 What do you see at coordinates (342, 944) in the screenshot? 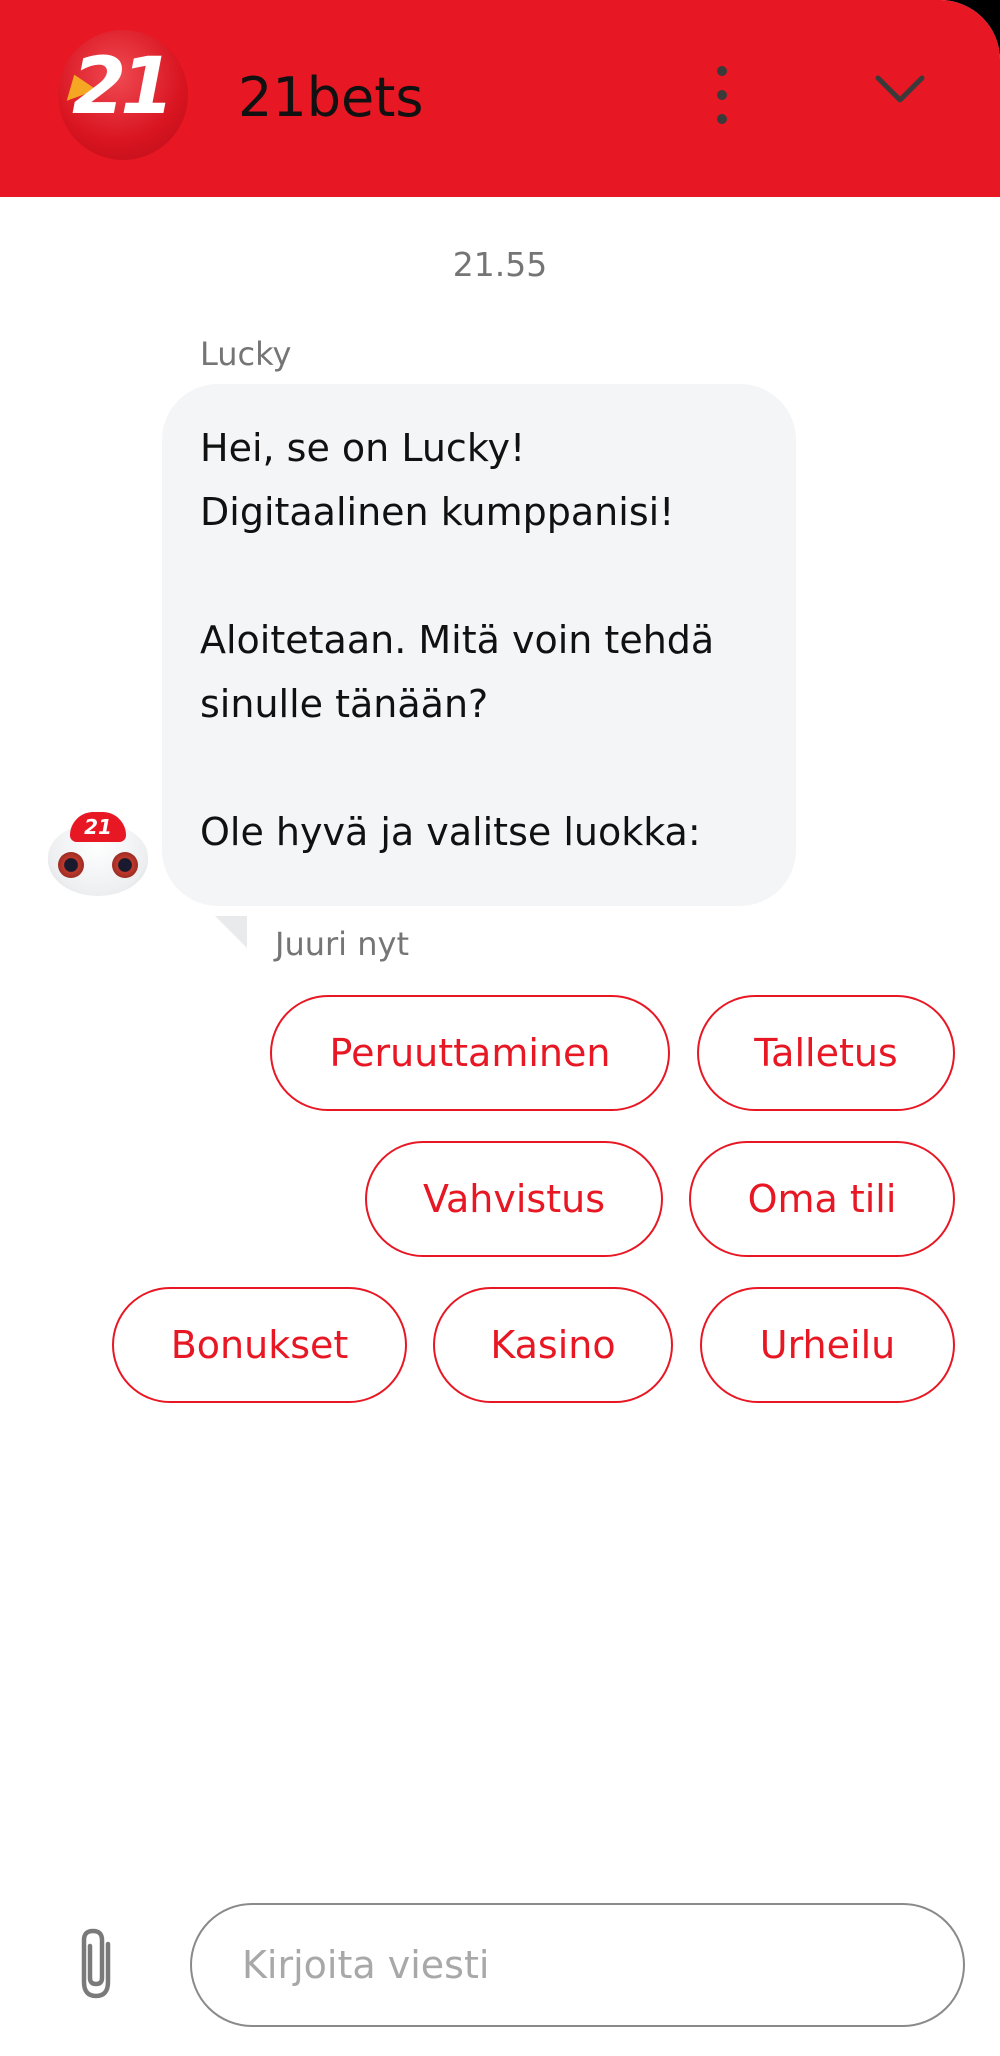
I see `message-status: Juuri nyt` at bounding box center [342, 944].